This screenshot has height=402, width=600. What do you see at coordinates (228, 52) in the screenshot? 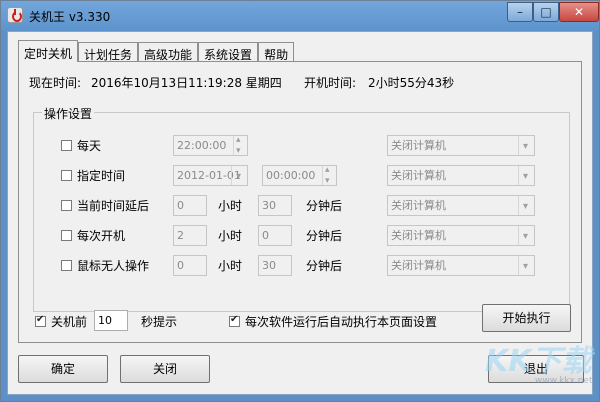
I see `tab-system-settings: 系统设置` at bounding box center [228, 52].